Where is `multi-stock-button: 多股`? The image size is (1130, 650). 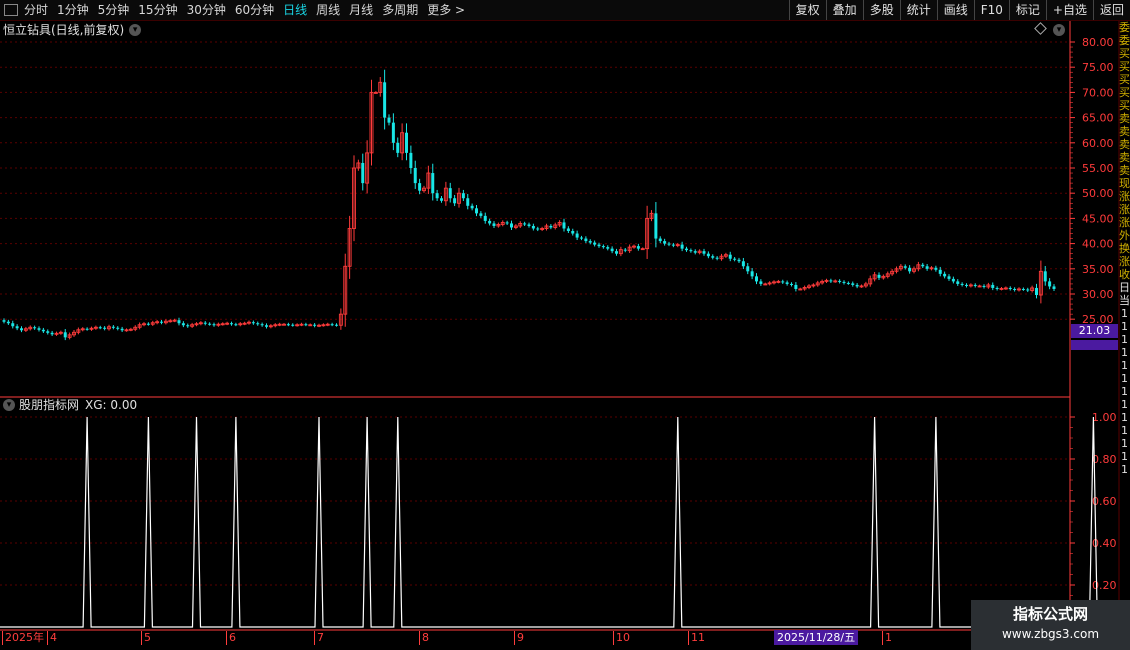
multi-stock-button: 多股 is located at coordinates (881, 10).